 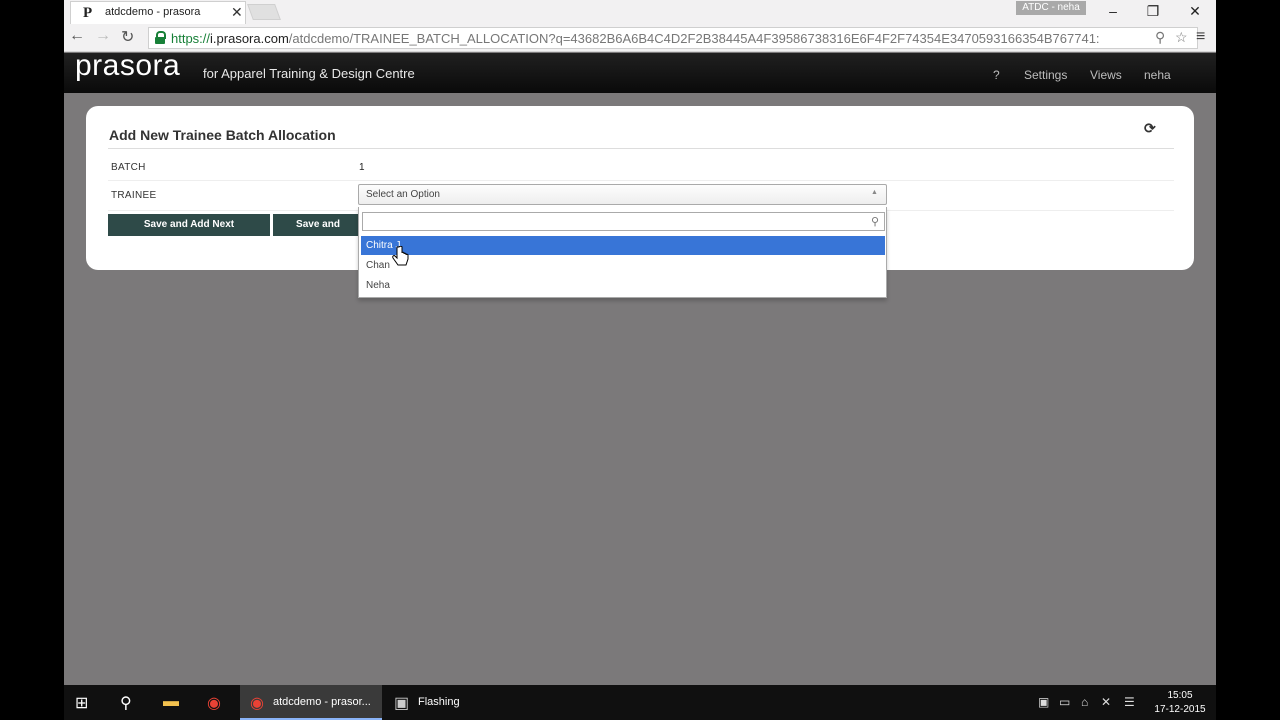 What do you see at coordinates (1157, 75) in the screenshot?
I see `user-menu: neha` at bounding box center [1157, 75].